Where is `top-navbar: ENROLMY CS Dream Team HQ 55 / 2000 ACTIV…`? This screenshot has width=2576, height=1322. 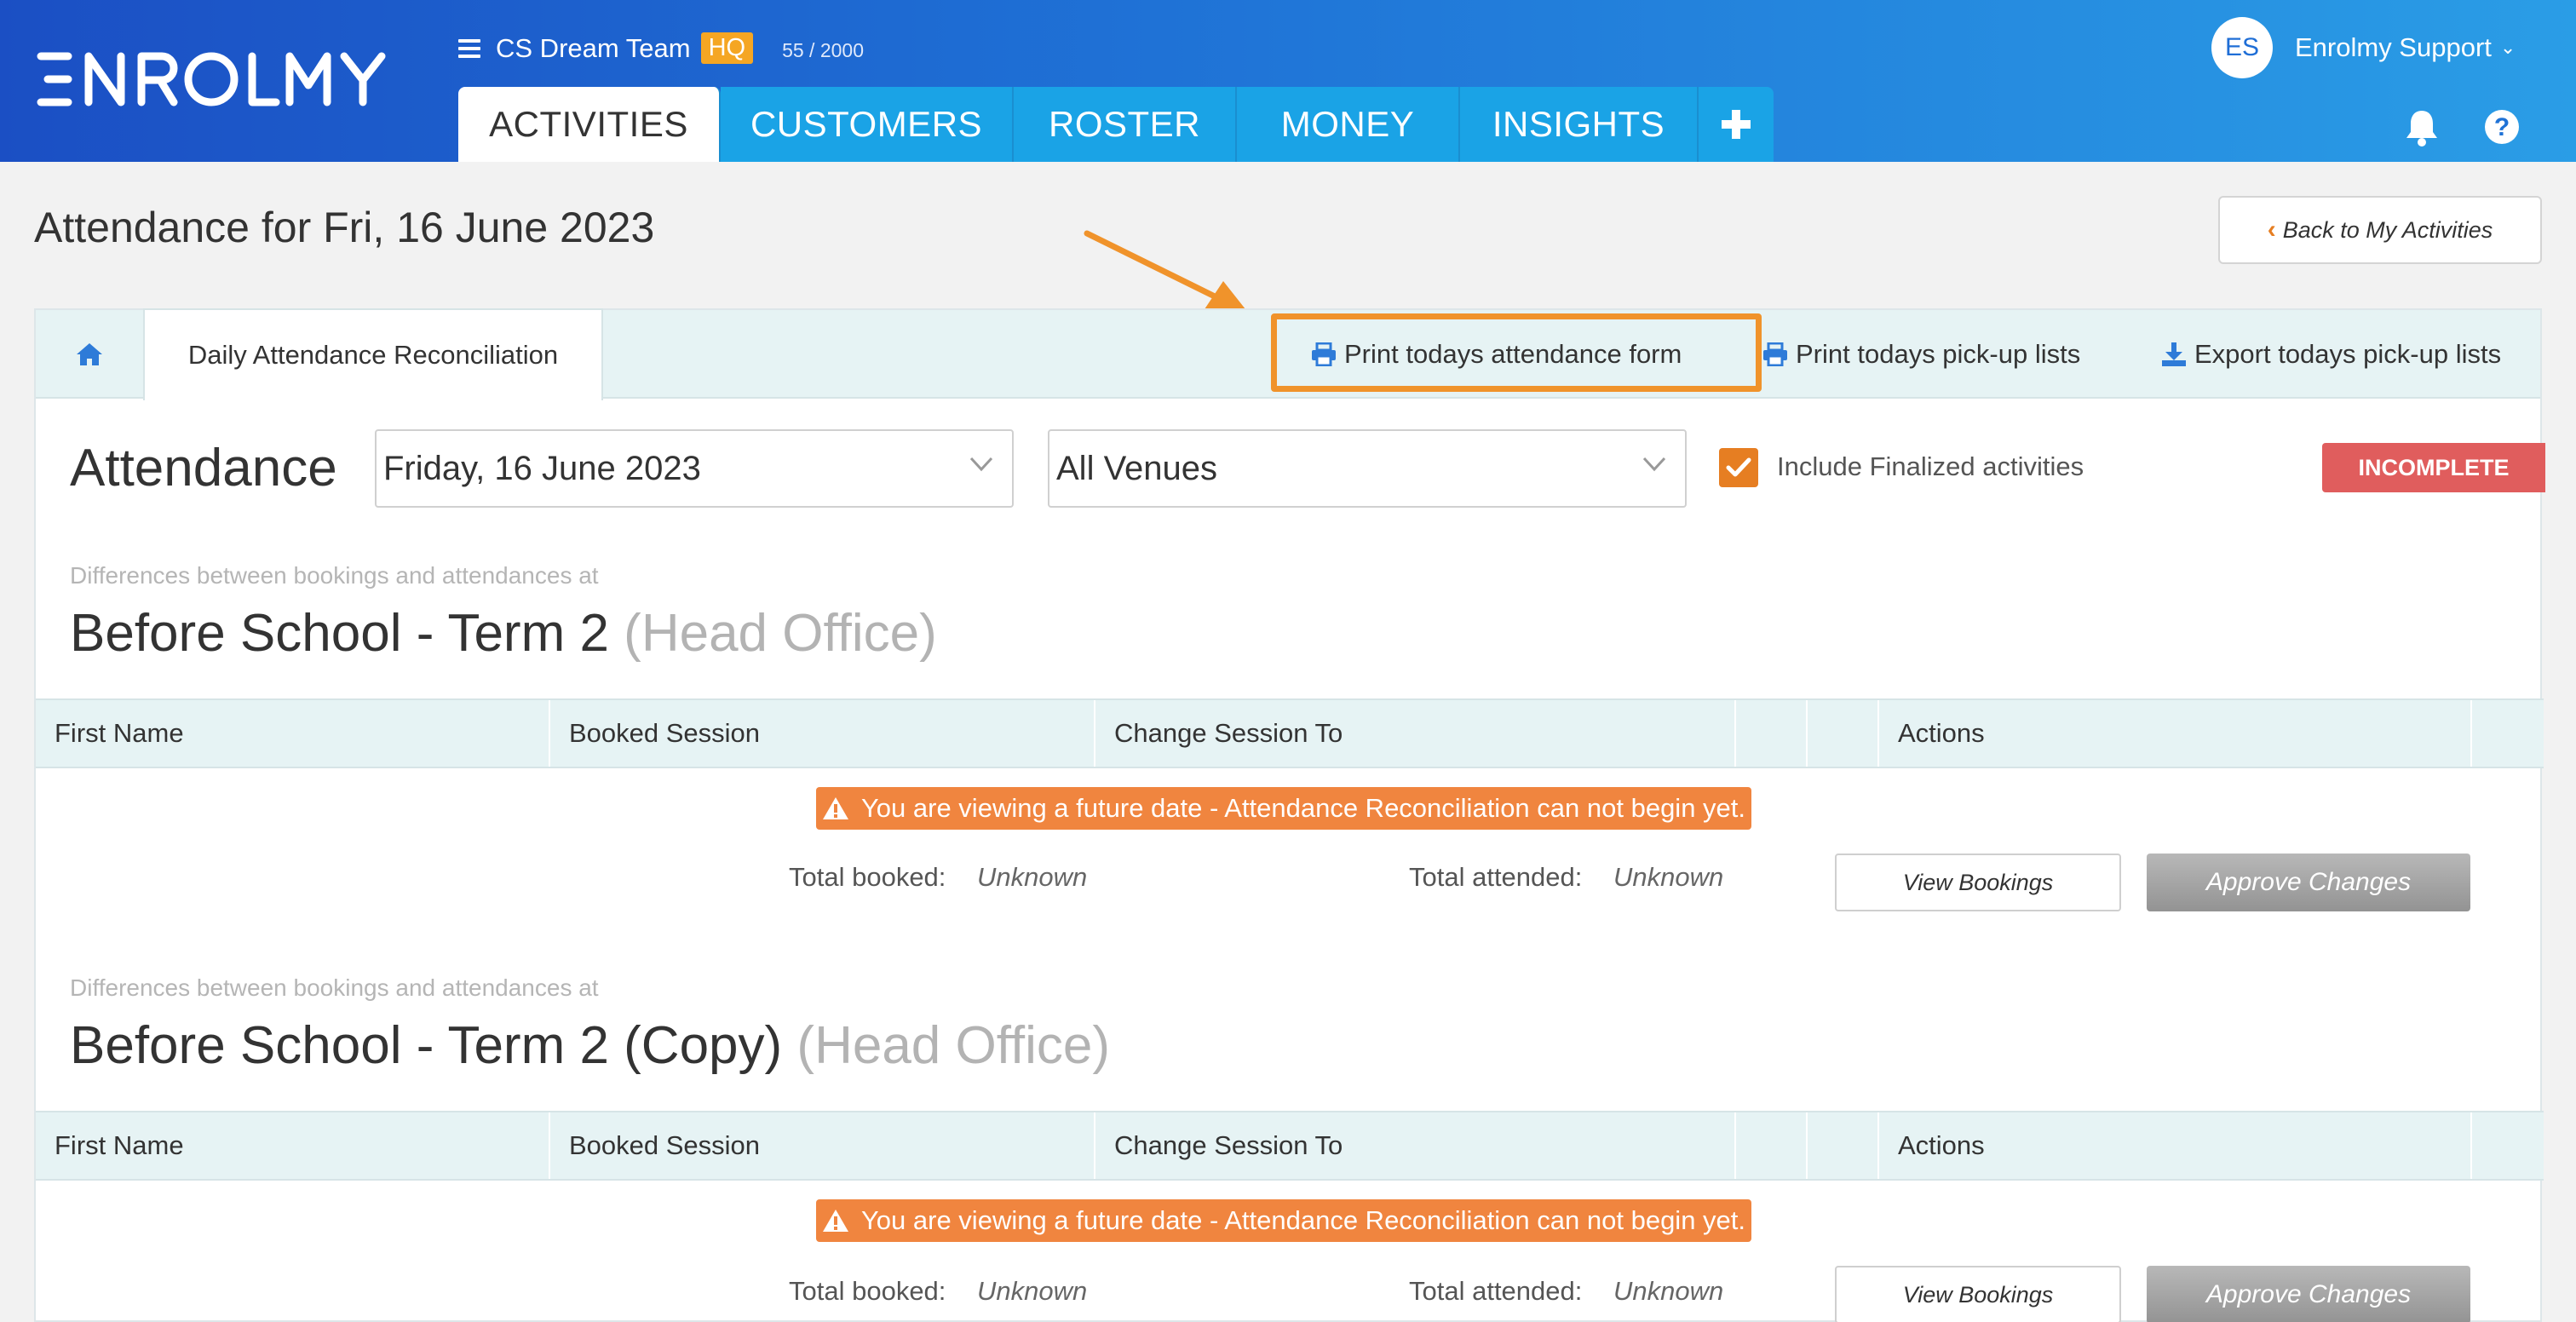
top-navbar: ENROLMY CS Dream Team HQ 55 / 2000 ACTIV… is located at coordinates (1288, 81).